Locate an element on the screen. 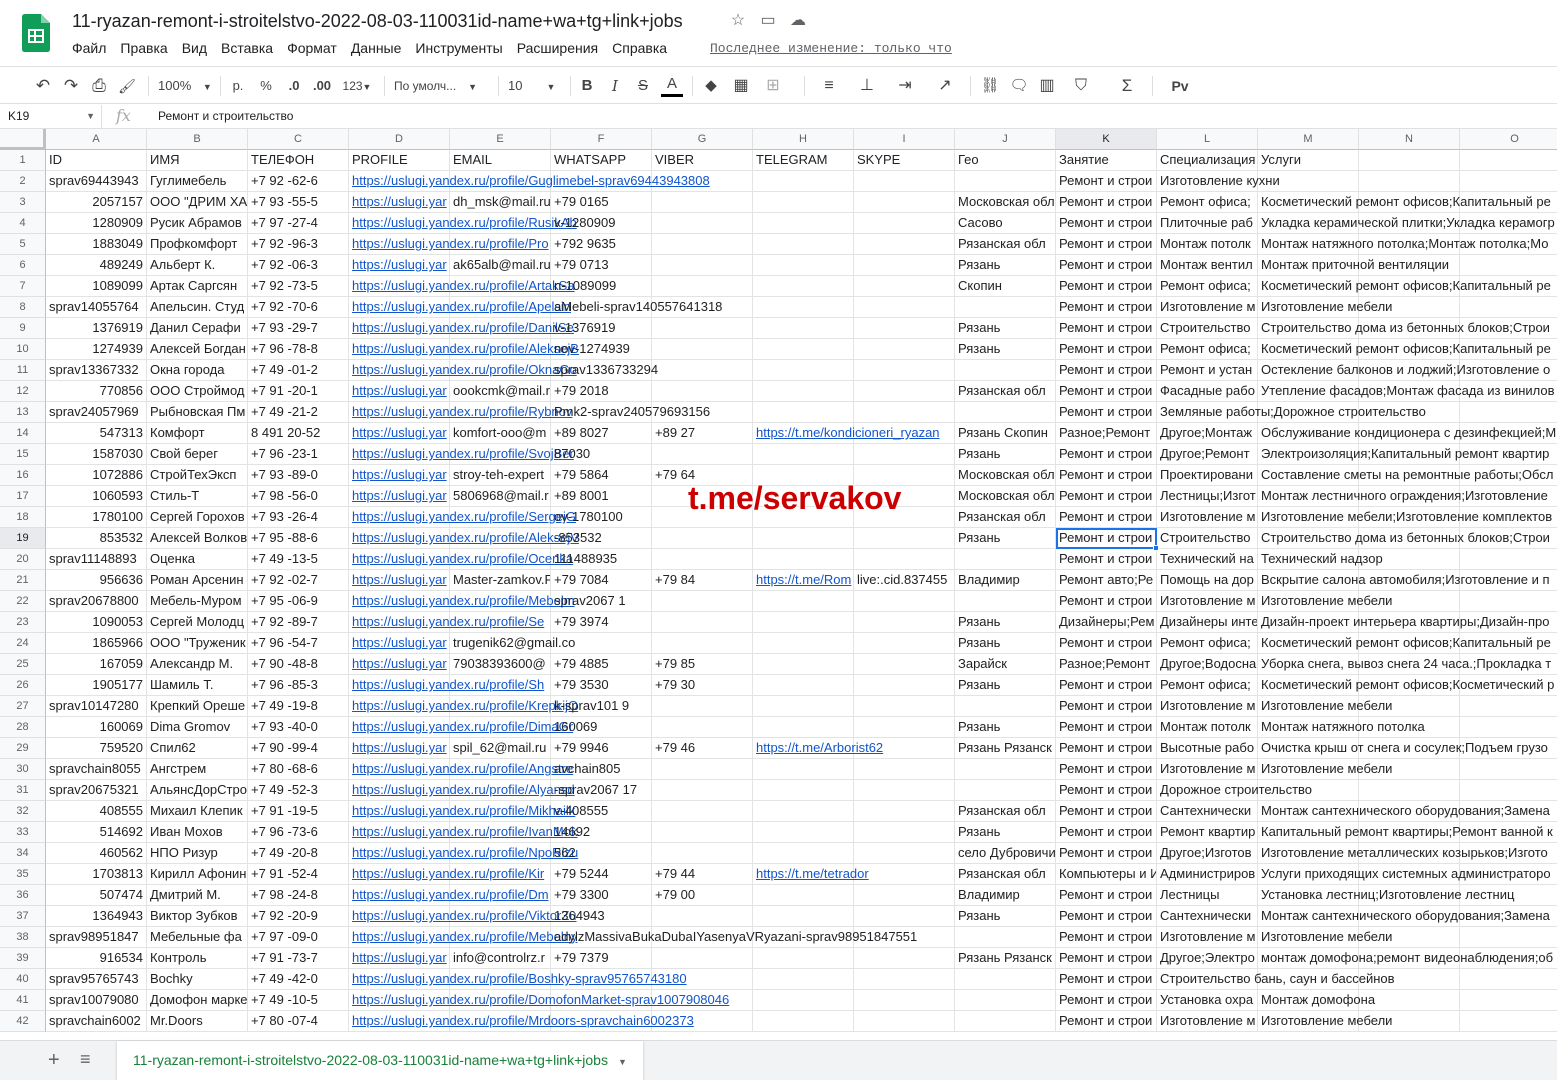  cell-c25: +7 90 -48-8 is located at coordinates (298, 664).